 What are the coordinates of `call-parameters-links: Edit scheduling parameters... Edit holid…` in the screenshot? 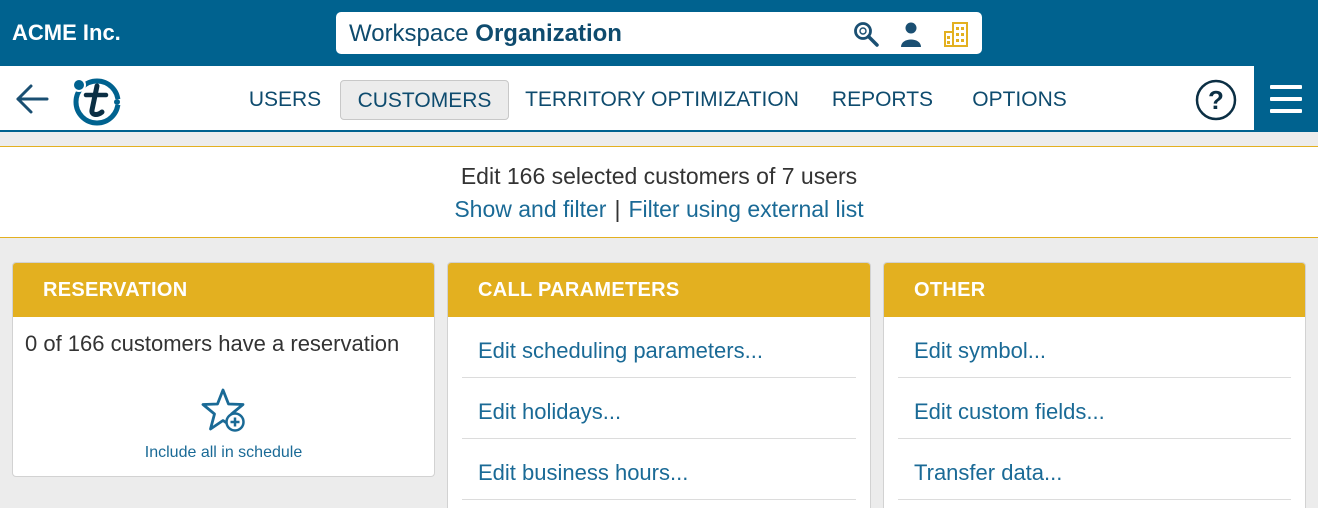 It's located at (659, 408).